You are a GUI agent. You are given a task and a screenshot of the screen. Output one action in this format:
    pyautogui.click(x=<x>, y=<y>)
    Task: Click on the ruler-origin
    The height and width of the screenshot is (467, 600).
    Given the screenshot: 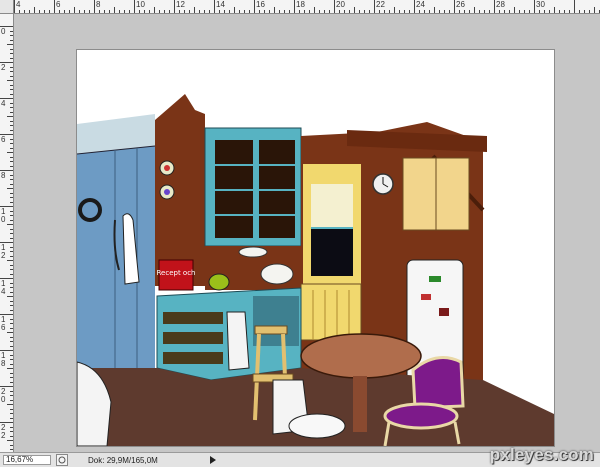 What is the action you would take?
    pyautogui.click(x=7, y=7)
    